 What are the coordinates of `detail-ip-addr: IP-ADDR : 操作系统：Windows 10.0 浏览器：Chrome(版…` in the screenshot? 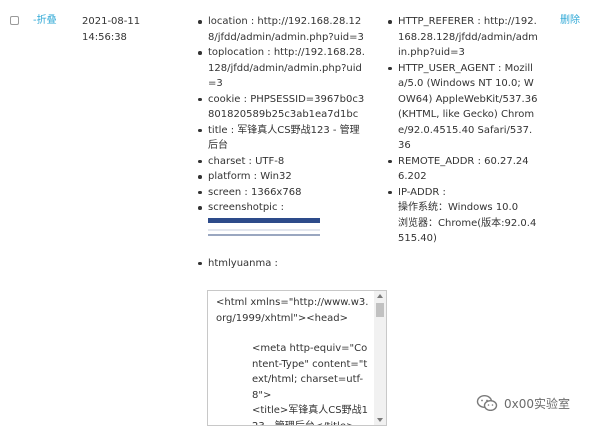 It's located at (463, 216).